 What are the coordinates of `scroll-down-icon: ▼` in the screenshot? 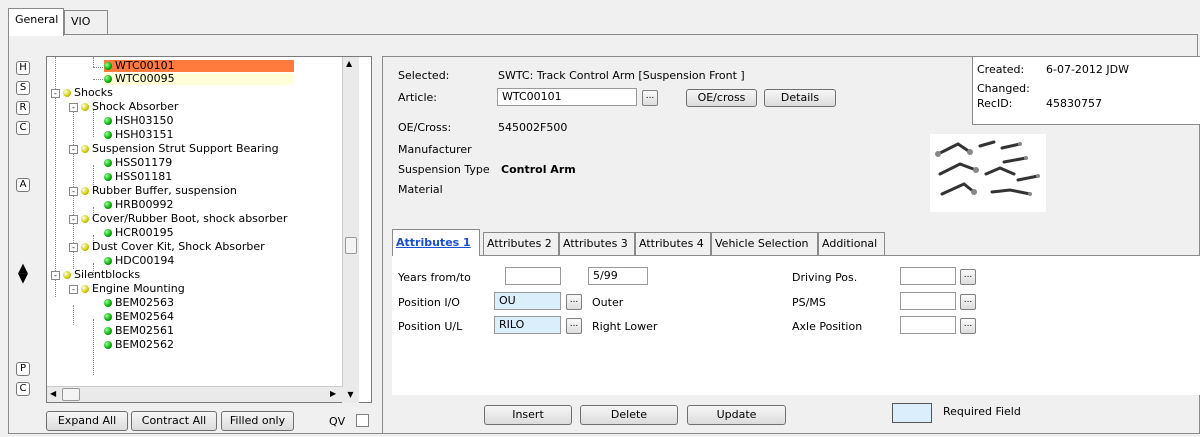 It's located at (350, 395).